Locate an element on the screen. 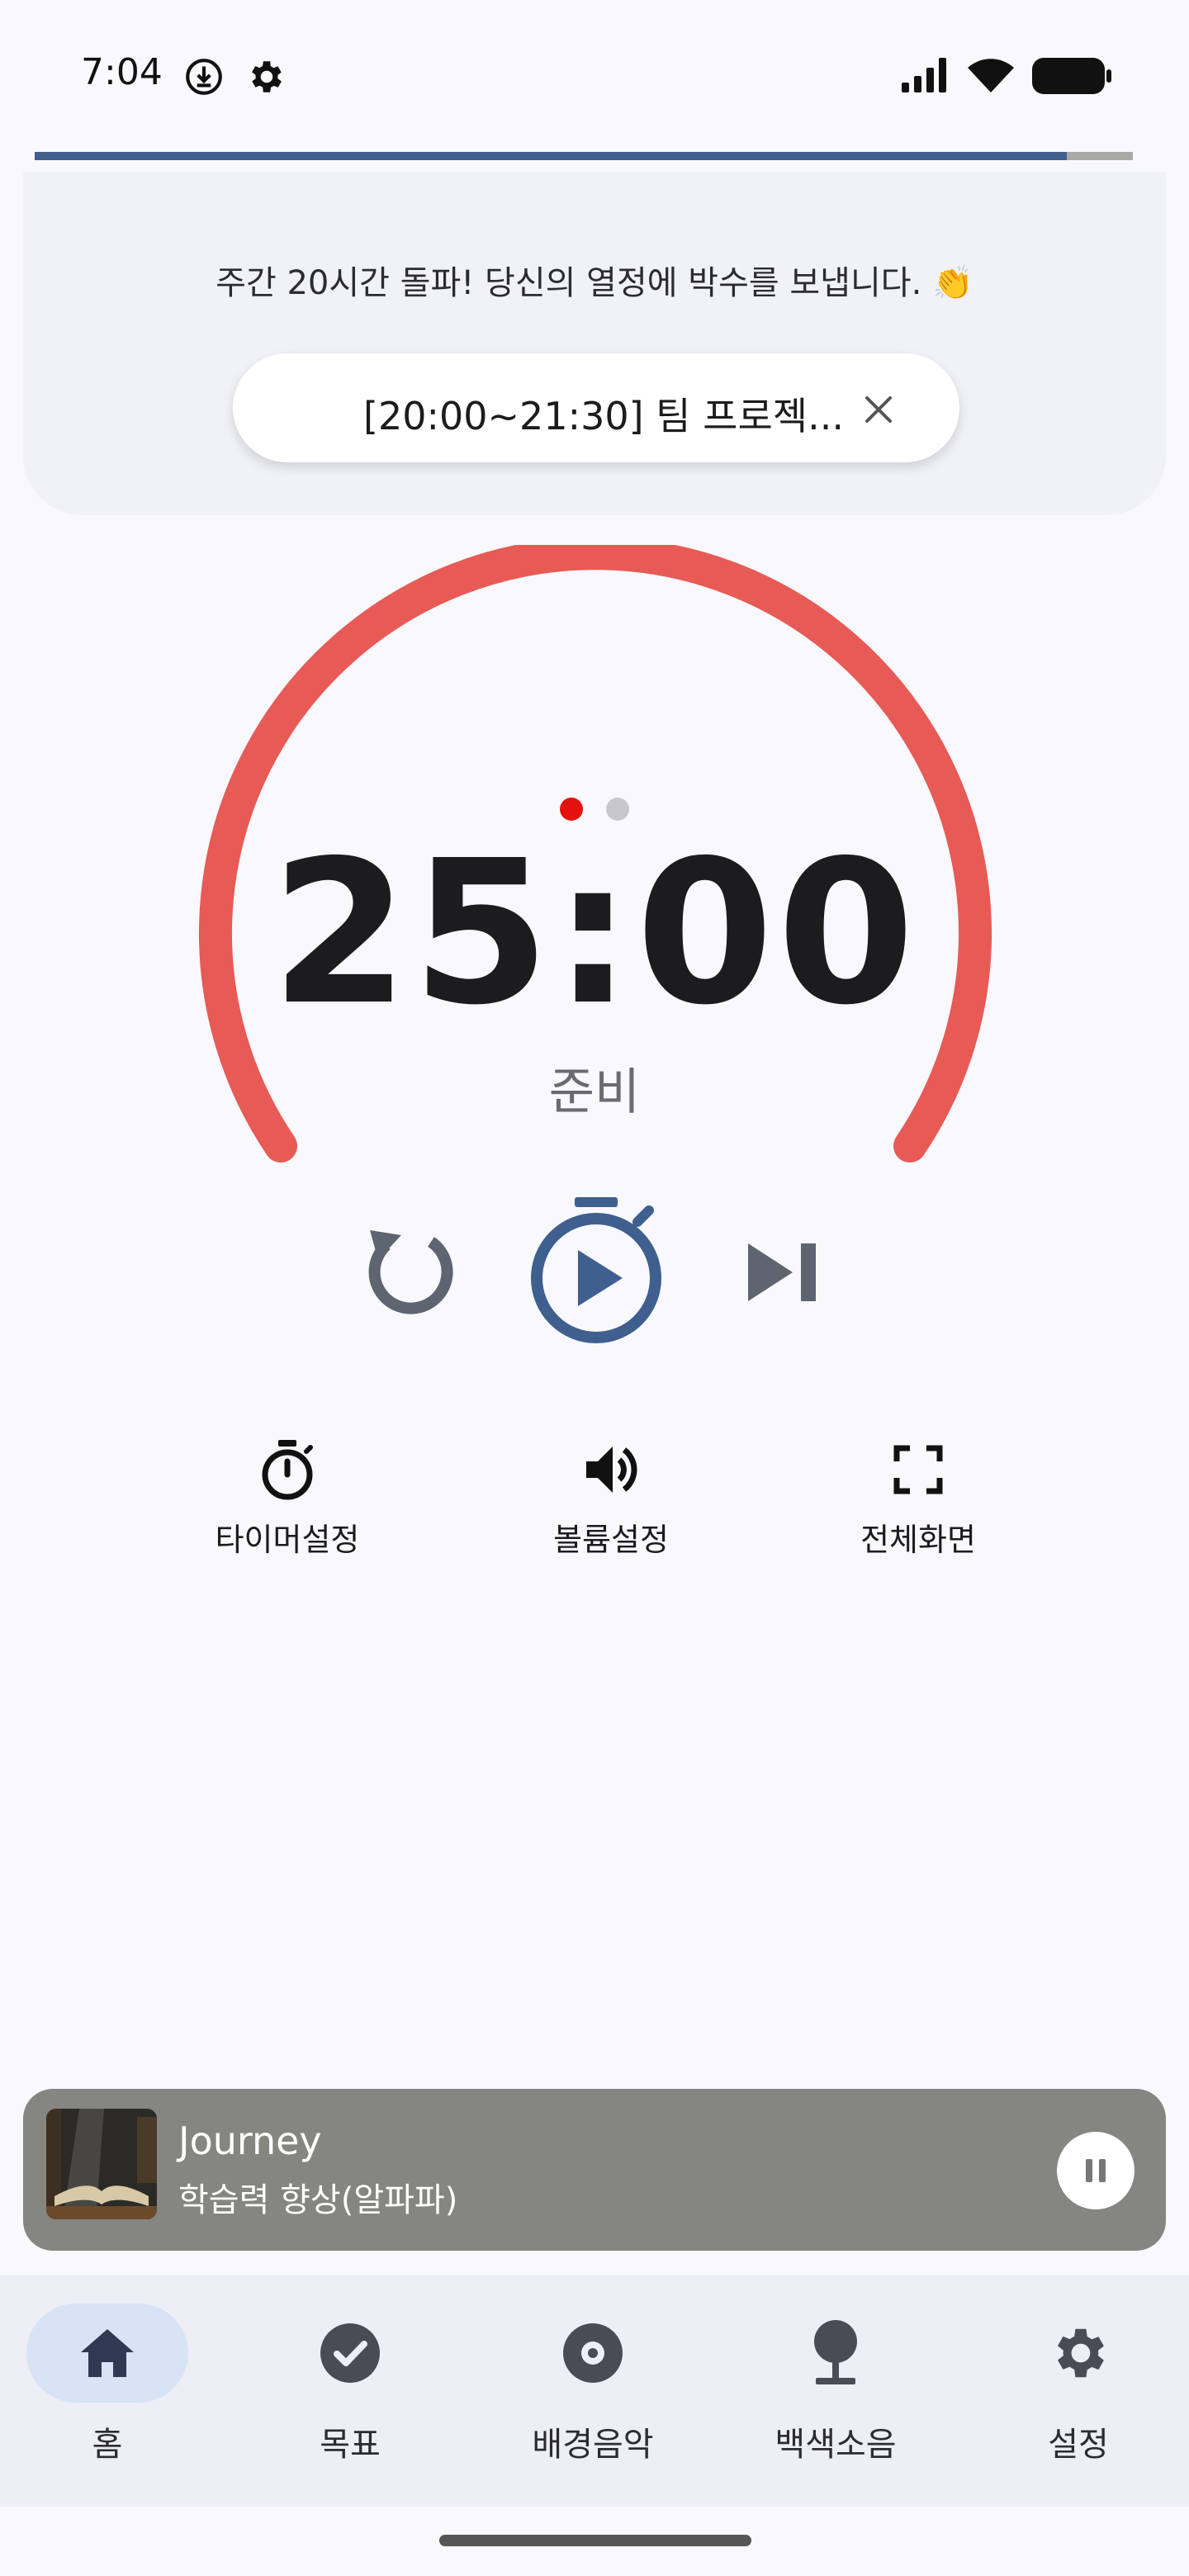  signal-icon is located at coordinates (925, 76).